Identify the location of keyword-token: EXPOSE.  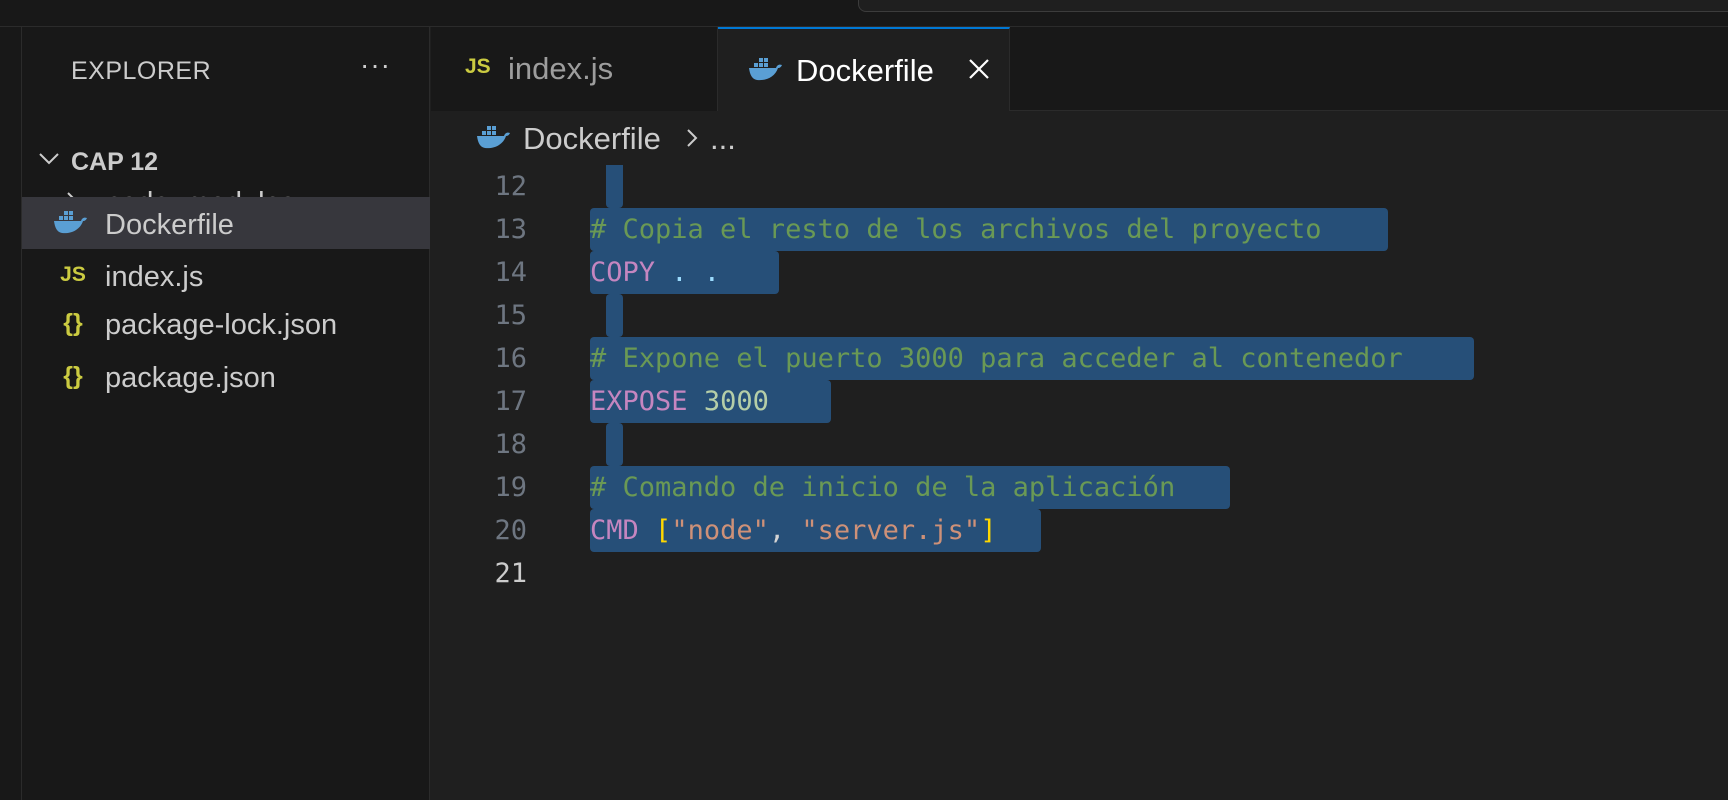
(639, 401).